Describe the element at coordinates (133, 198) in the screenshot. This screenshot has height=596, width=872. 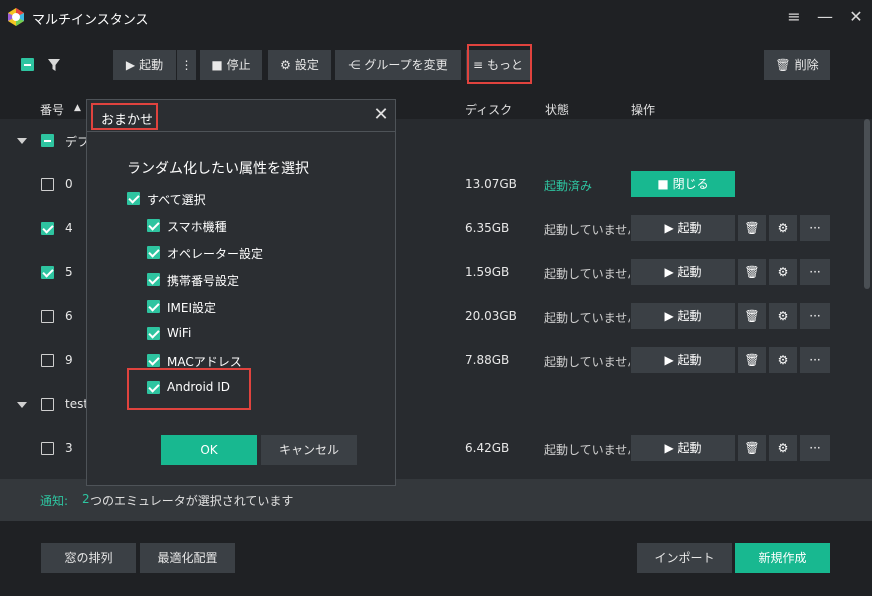
I see `select-all-option-checkbox` at that location.